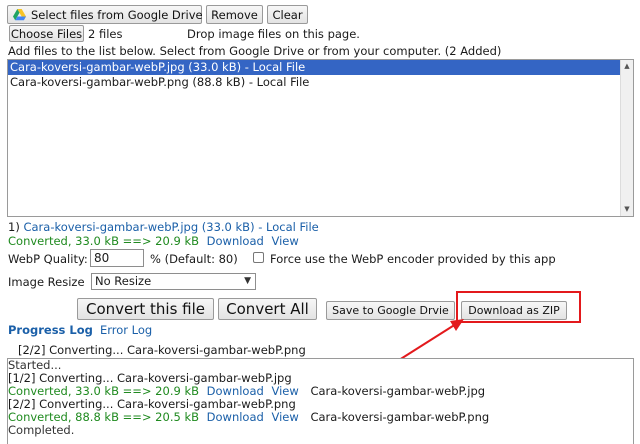 This screenshot has width=640, height=444. Describe the element at coordinates (48, 259) in the screenshot. I see `webp-quality-label: WebP Quality:` at that location.